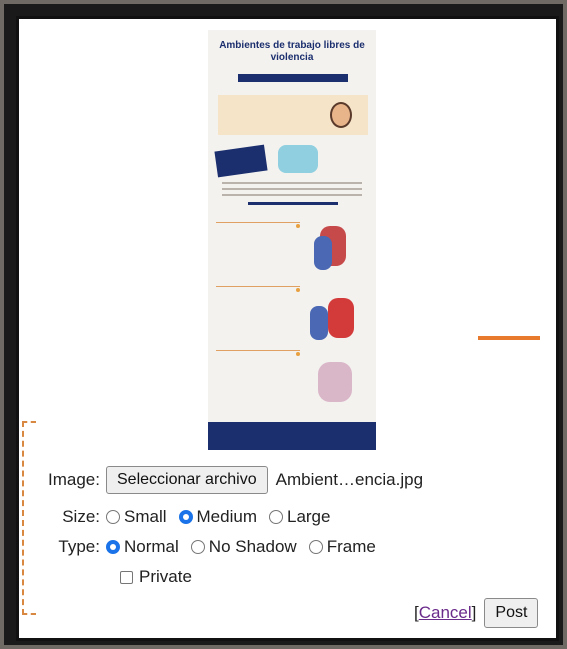  I want to click on radio-normal, so click(113, 547).